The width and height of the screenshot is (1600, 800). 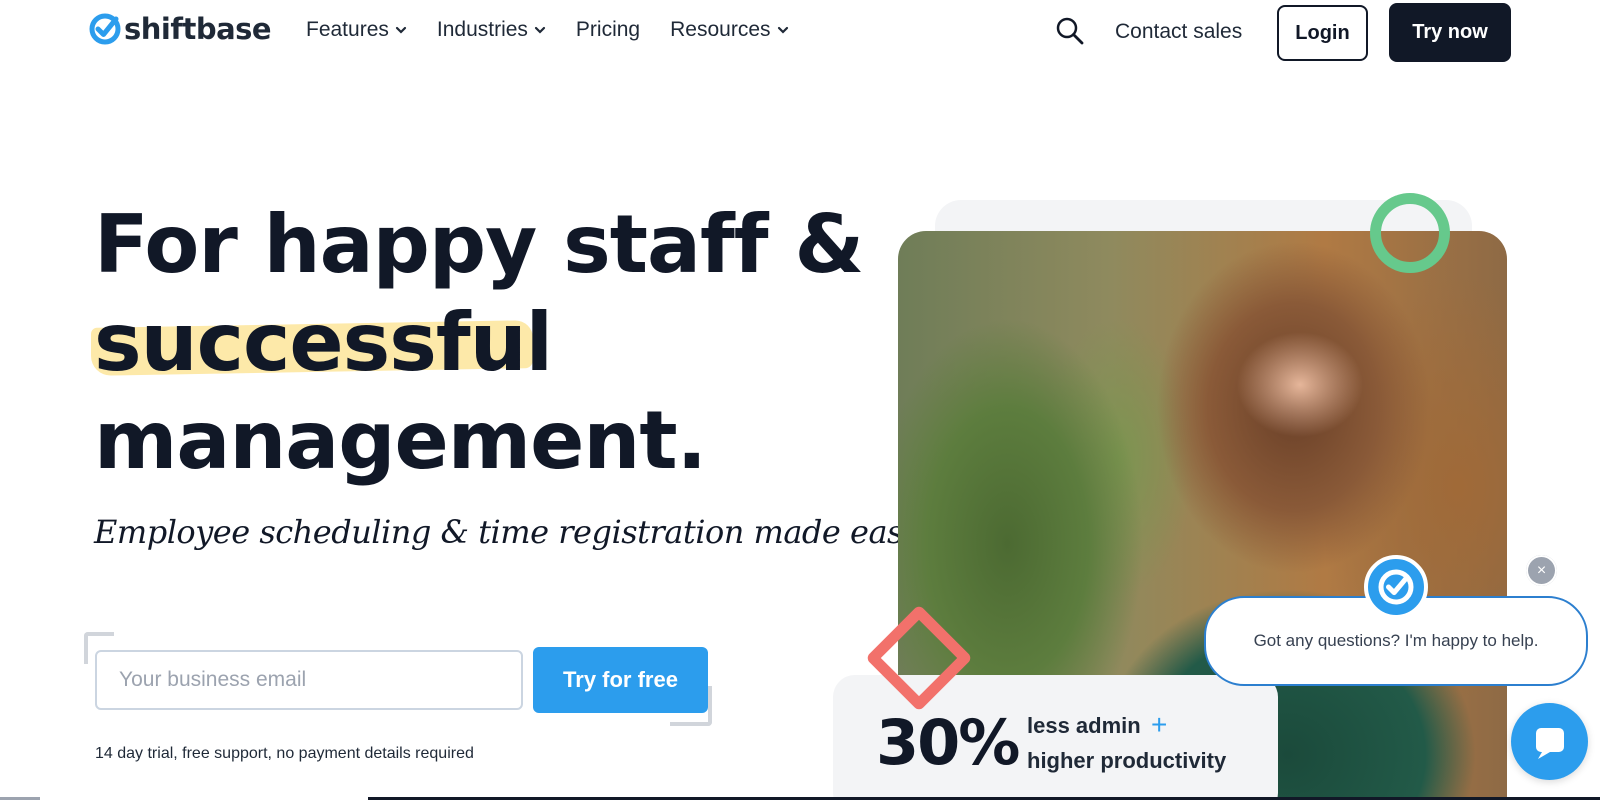 What do you see at coordinates (347, 29) in the screenshot?
I see `nav-item-label: Features` at bounding box center [347, 29].